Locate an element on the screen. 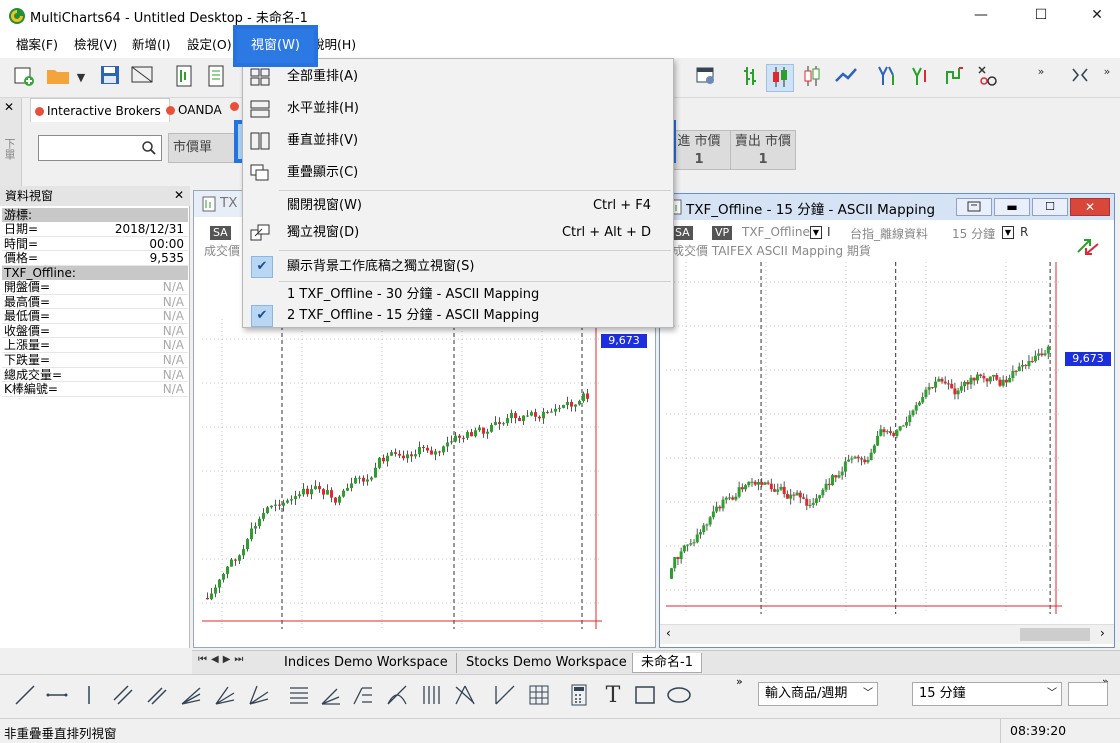 The height and width of the screenshot is (743, 1120). xo-chart-icon is located at coordinates (988, 78).